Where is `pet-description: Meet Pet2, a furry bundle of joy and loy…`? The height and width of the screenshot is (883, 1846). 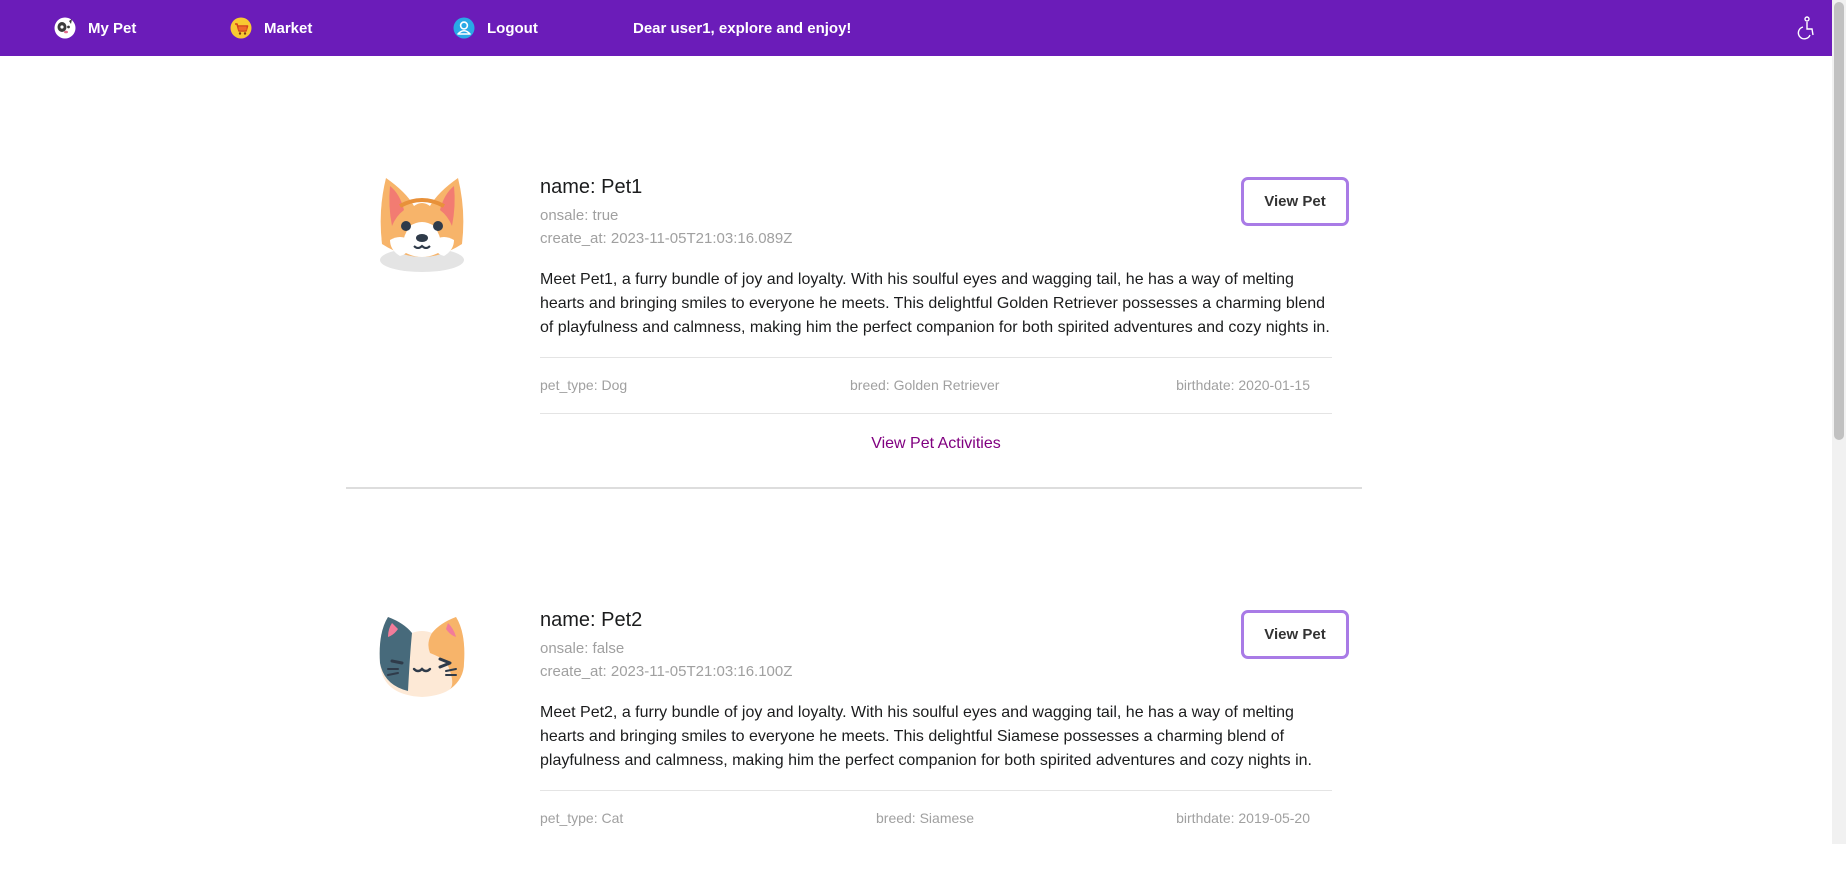 pet-description: Meet Pet2, a furry bundle of joy and loy… is located at coordinates (926, 736).